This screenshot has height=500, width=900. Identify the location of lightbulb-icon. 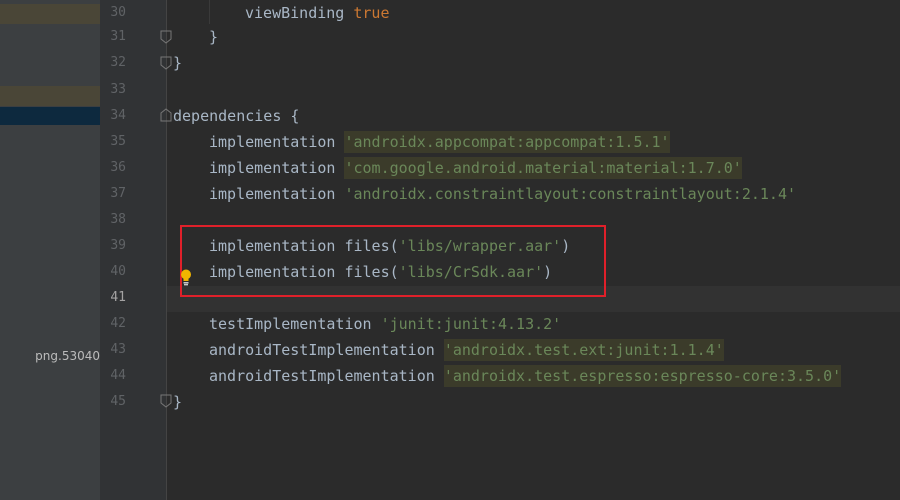
(186, 277).